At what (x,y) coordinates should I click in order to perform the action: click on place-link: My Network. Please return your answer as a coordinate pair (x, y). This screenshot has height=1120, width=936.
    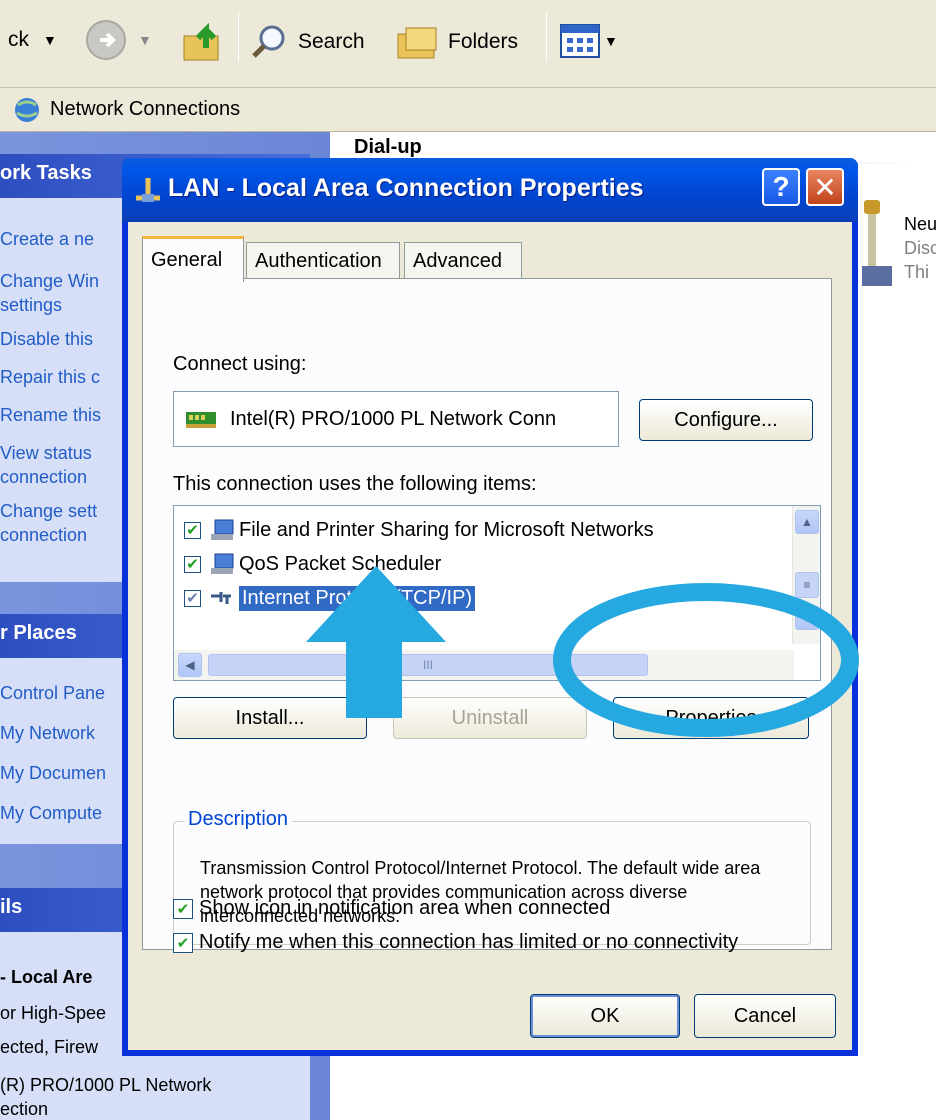
    Looking at the image, I should click on (47, 733).